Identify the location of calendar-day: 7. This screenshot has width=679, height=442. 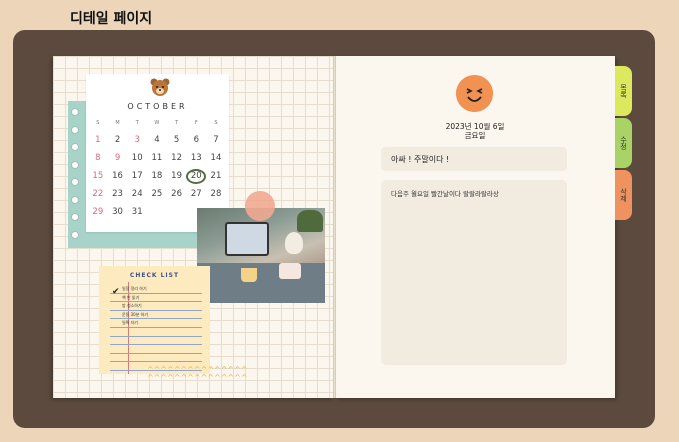
(216, 140).